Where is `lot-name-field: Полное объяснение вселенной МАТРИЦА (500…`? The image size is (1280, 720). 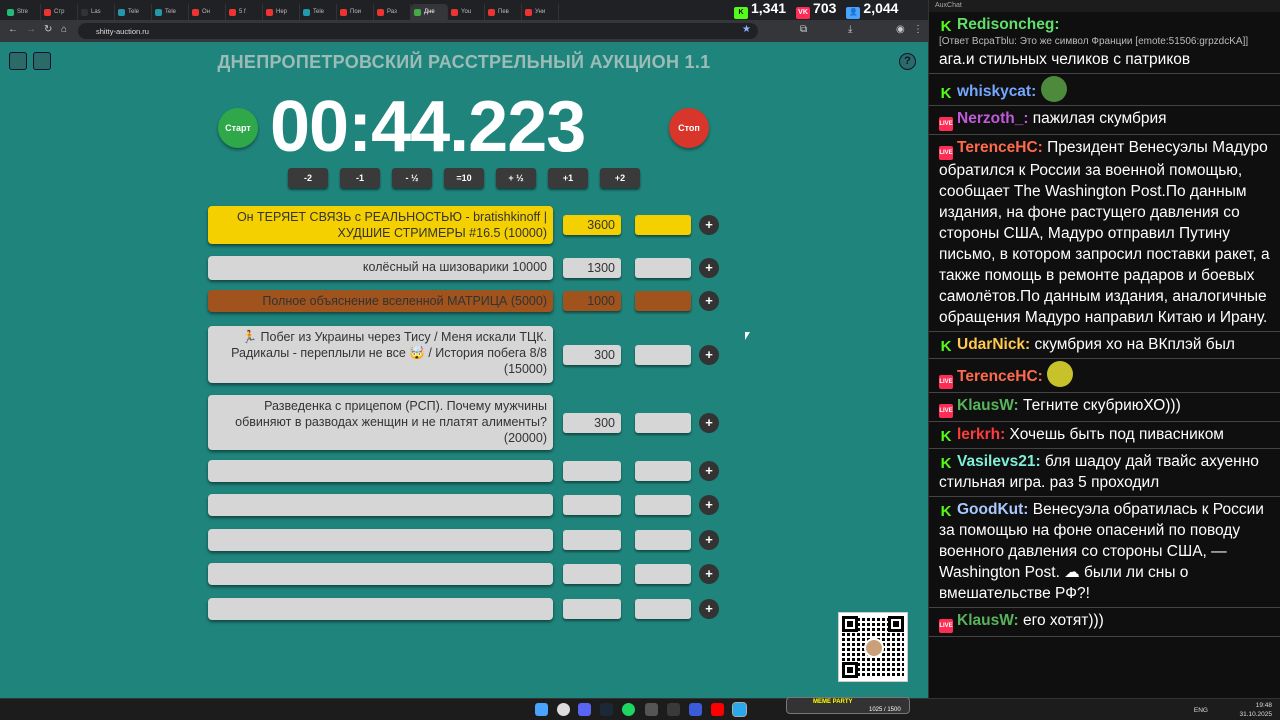 lot-name-field: Полное объяснение вселенной МАТРИЦА (500… is located at coordinates (380, 301).